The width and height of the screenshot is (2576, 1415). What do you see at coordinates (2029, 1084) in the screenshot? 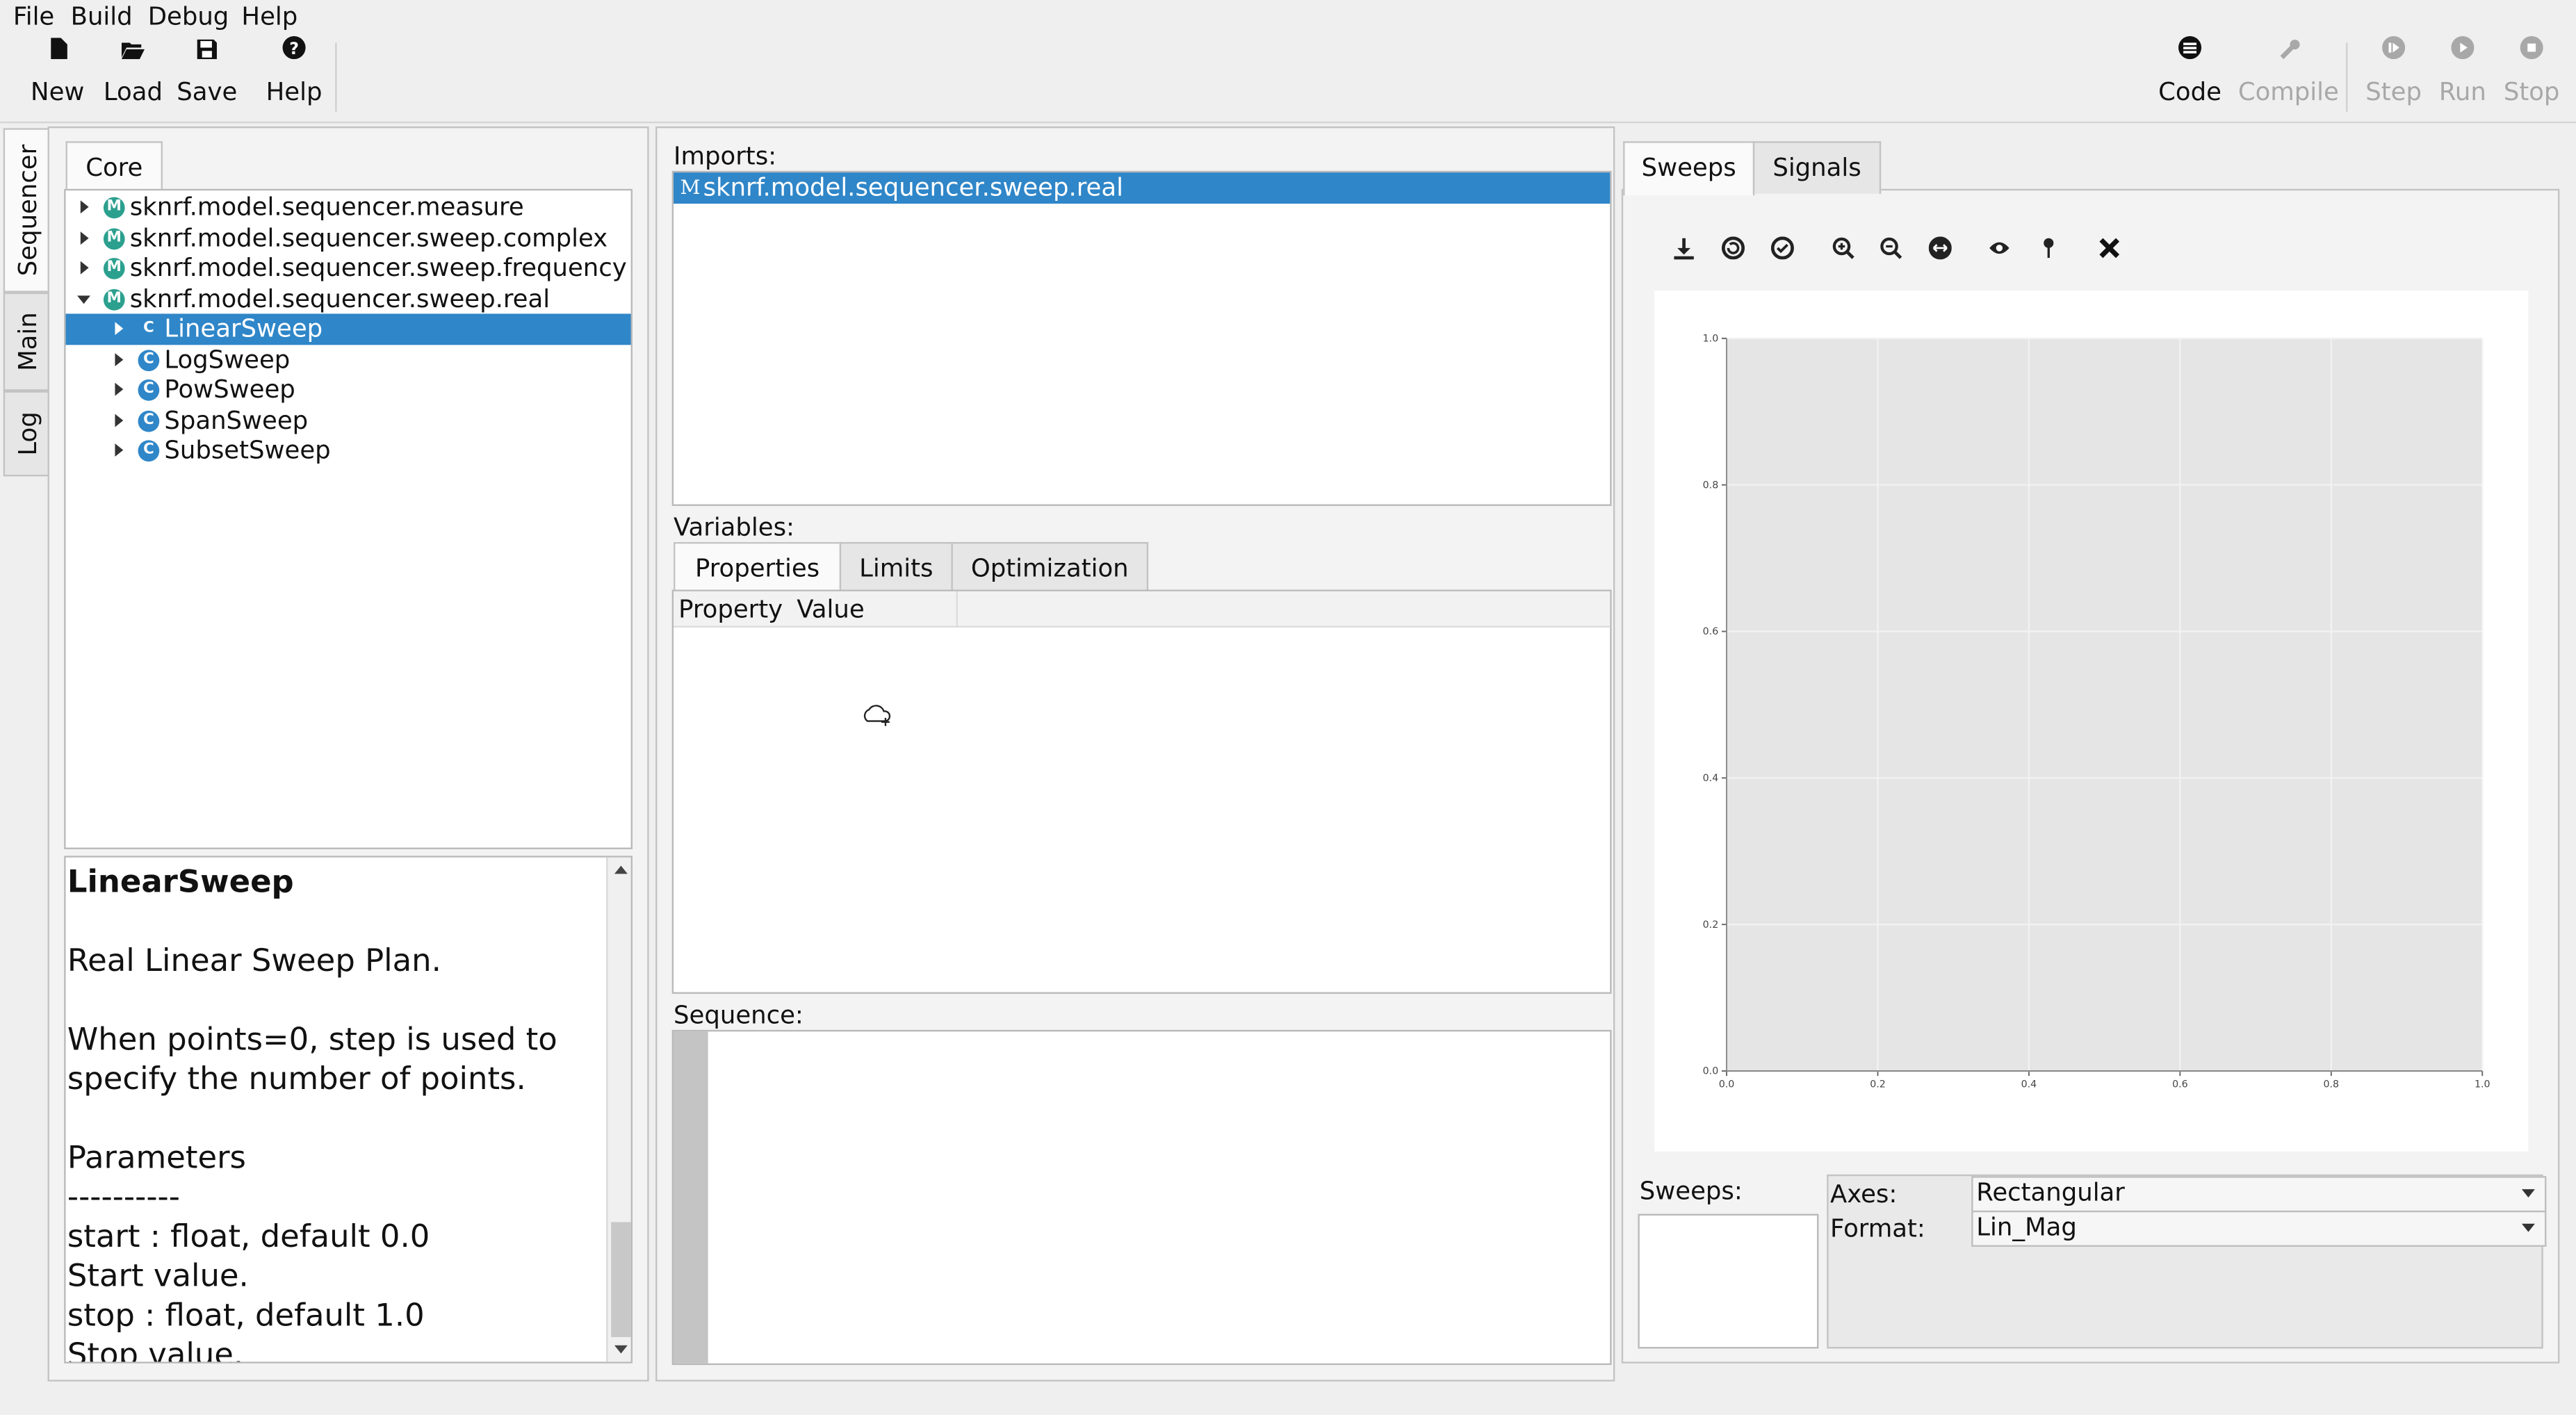
I see `x-tick-label: 0.4` at bounding box center [2029, 1084].